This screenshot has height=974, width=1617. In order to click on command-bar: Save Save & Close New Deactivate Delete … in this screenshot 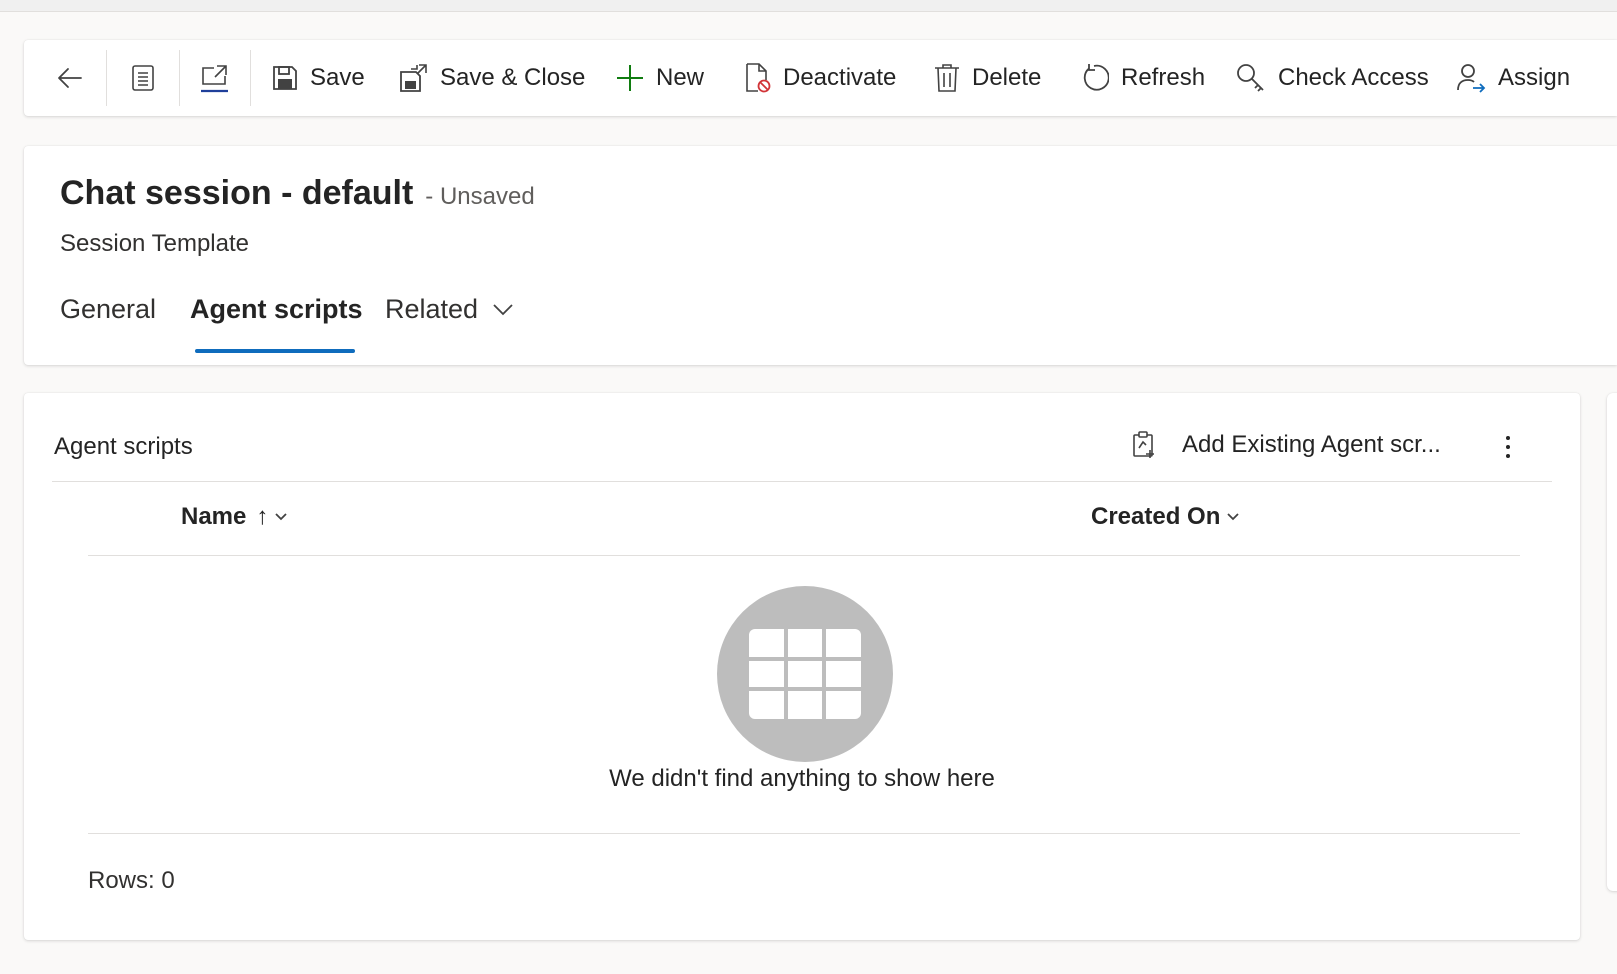, I will do `click(820, 78)`.